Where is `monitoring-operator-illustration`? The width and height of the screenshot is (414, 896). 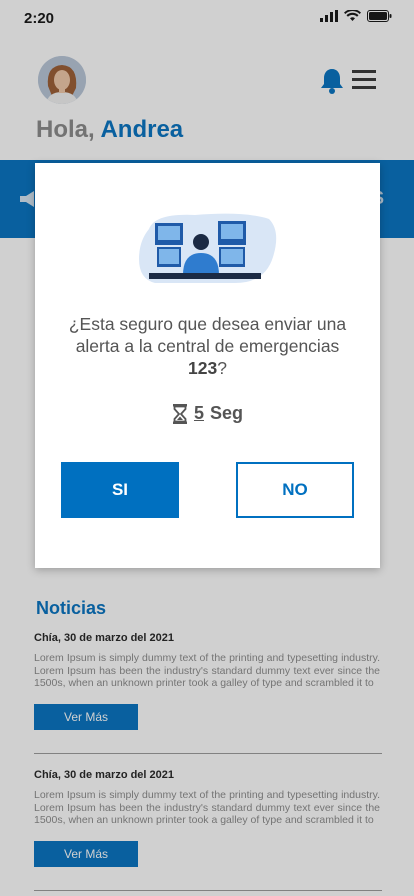 monitoring-operator-illustration is located at coordinates (208, 248).